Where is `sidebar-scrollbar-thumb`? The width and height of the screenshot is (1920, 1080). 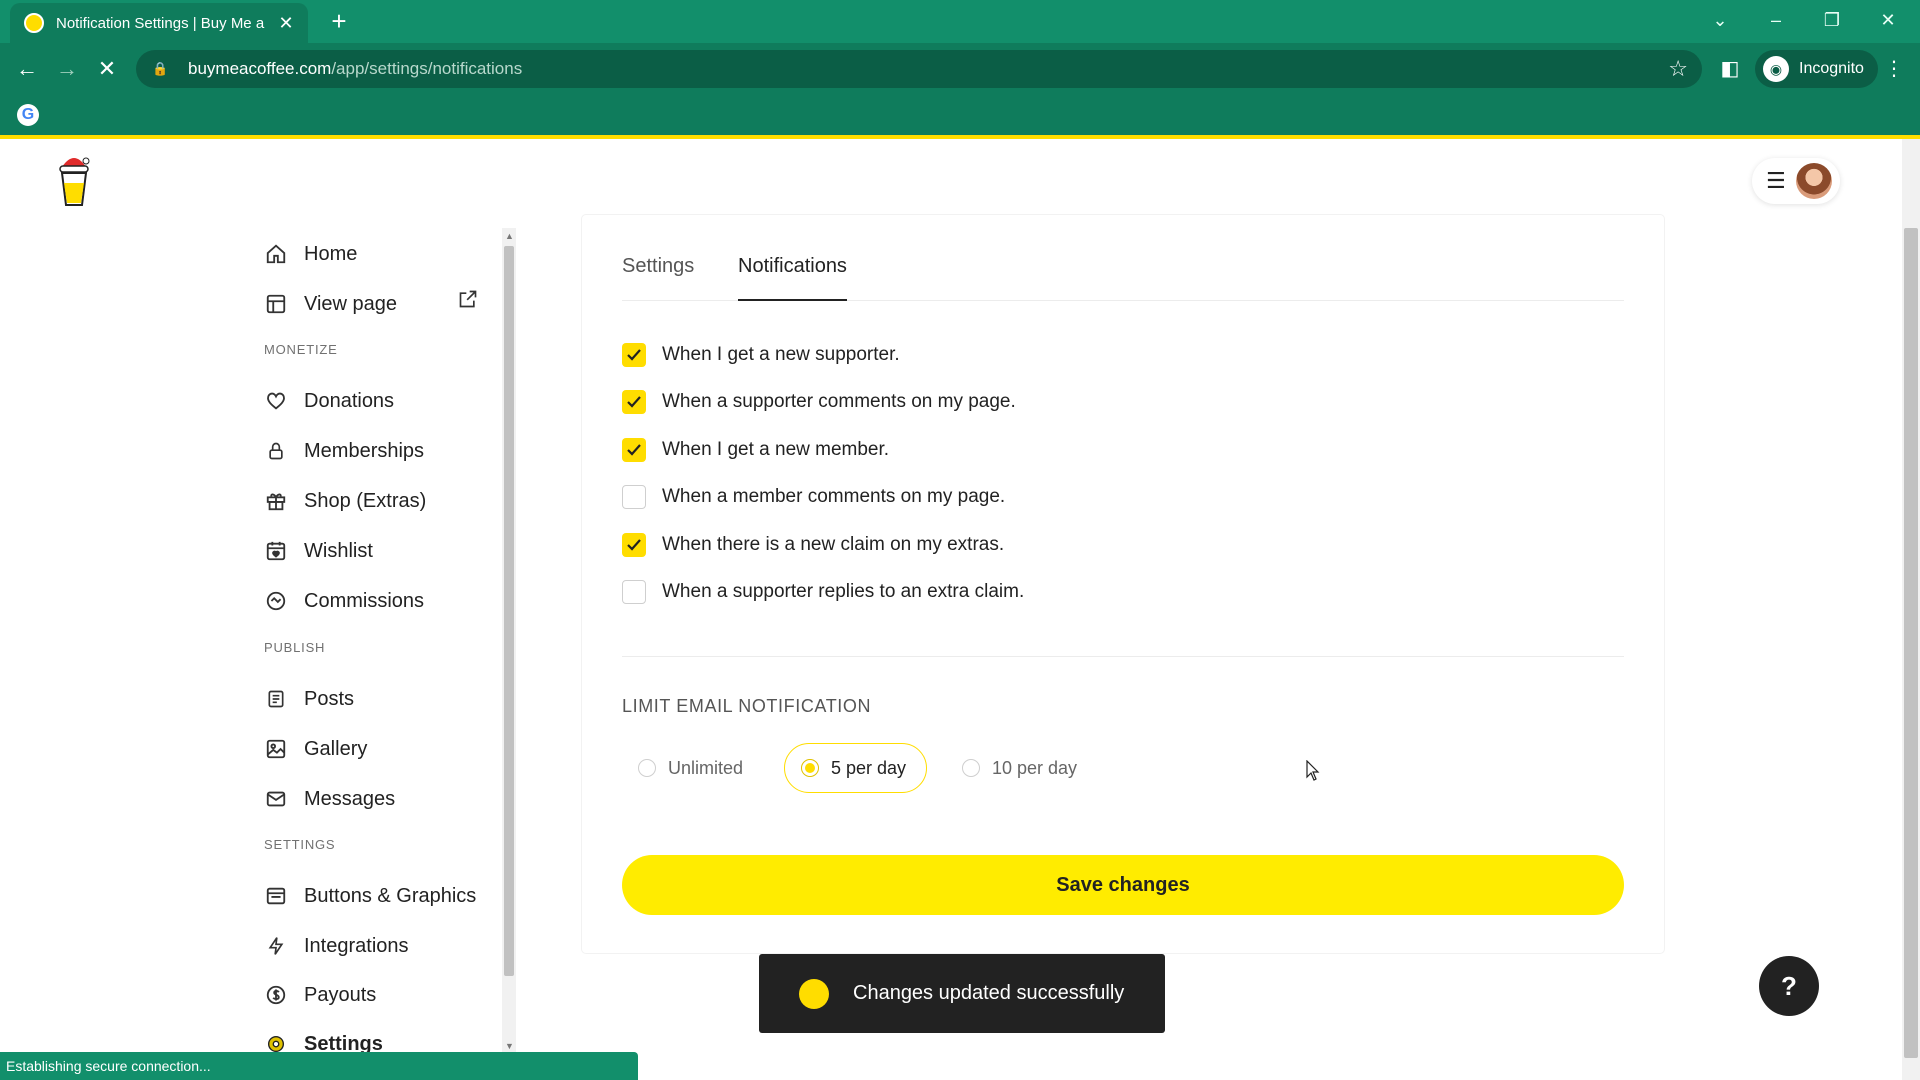
sidebar-scrollbar-thumb is located at coordinates (509, 611).